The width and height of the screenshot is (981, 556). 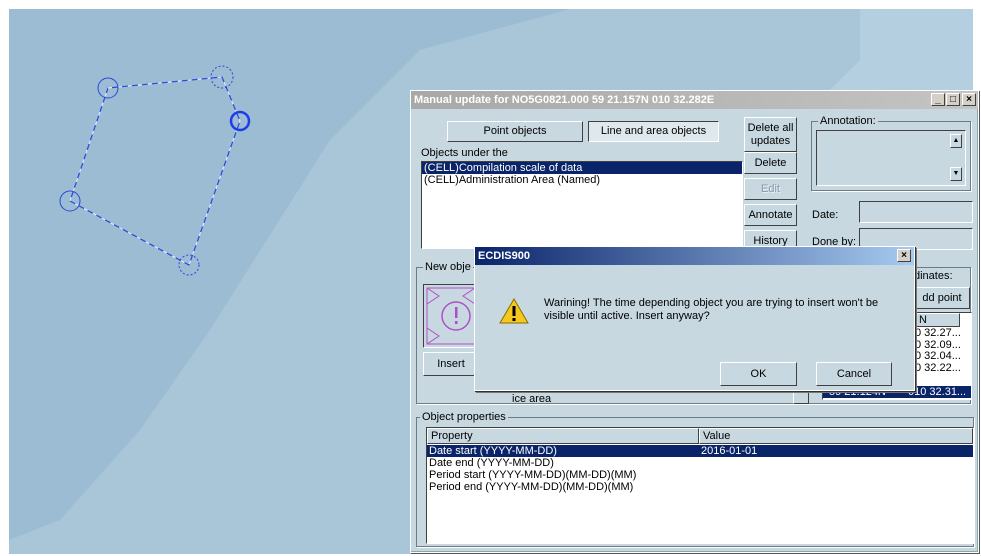 I want to click on object-type-dropdown, so click(x=801, y=398).